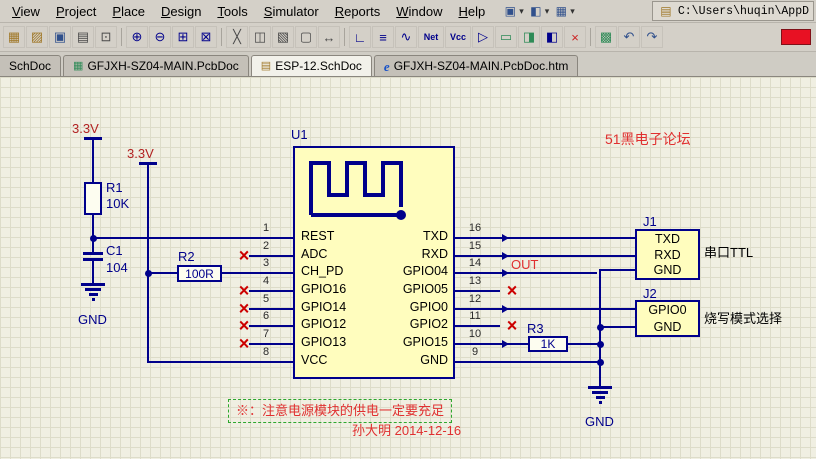 The height and width of the screenshot is (459, 816). I want to click on caption-flash-mode: 烧写模式选择, so click(743, 319).